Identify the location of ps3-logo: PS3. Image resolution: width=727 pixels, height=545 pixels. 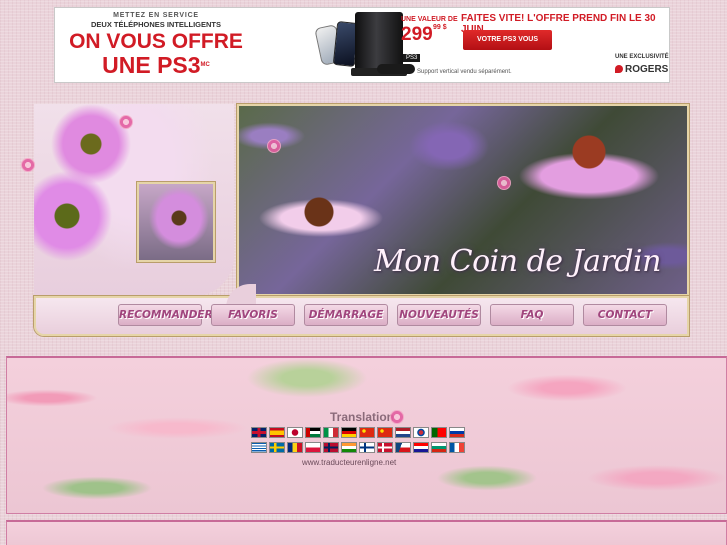
(412, 58).